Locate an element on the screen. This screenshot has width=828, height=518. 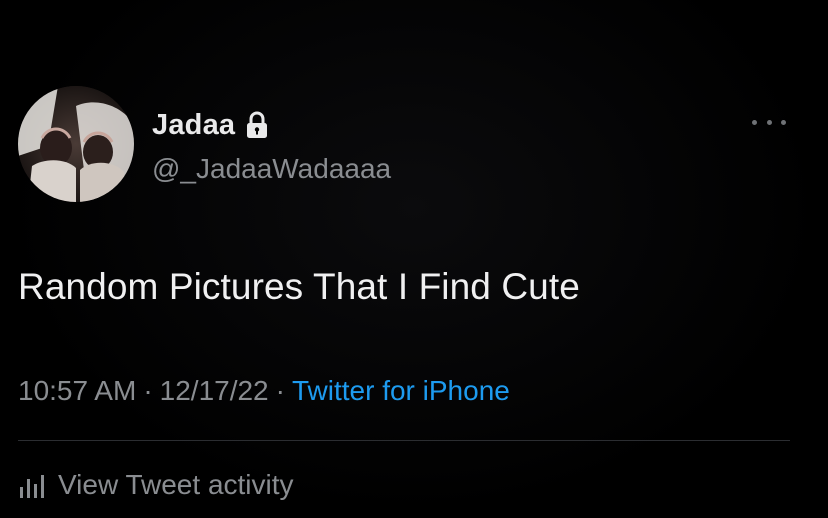
tweet-time: 10:57 AM is located at coordinates (77, 390).